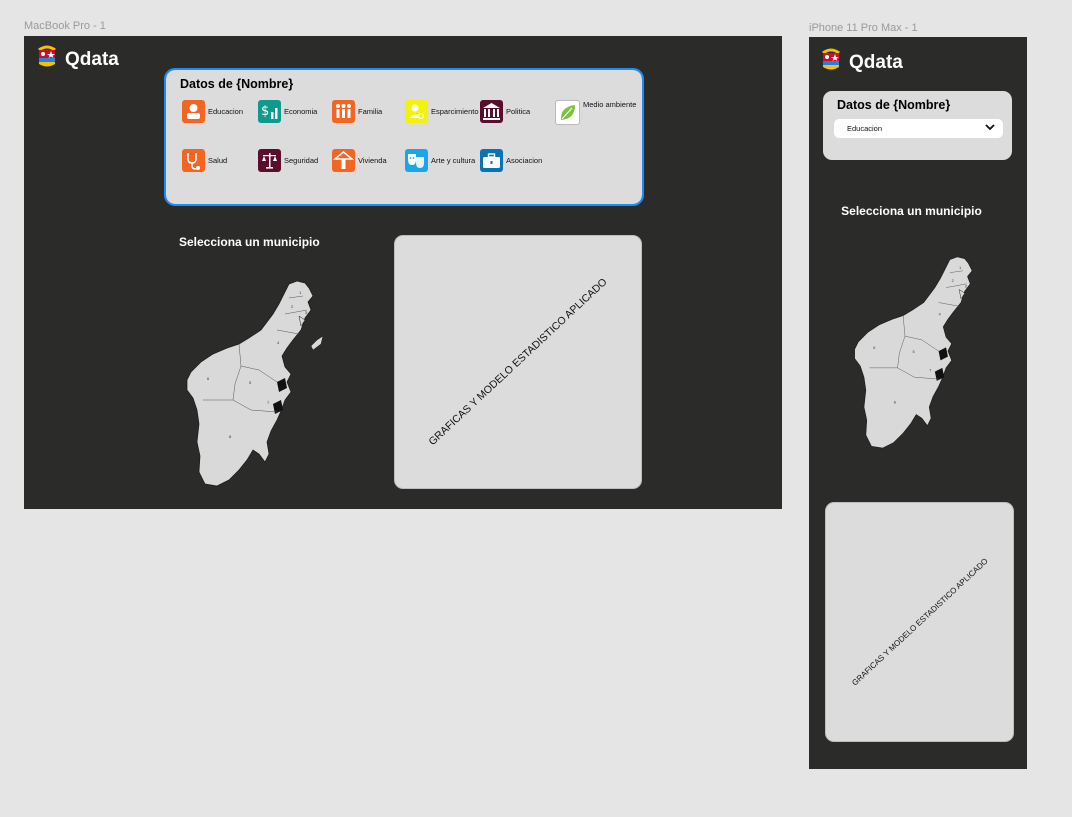  What do you see at coordinates (416, 160) in the screenshot?
I see `theater-masks-icon` at bounding box center [416, 160].